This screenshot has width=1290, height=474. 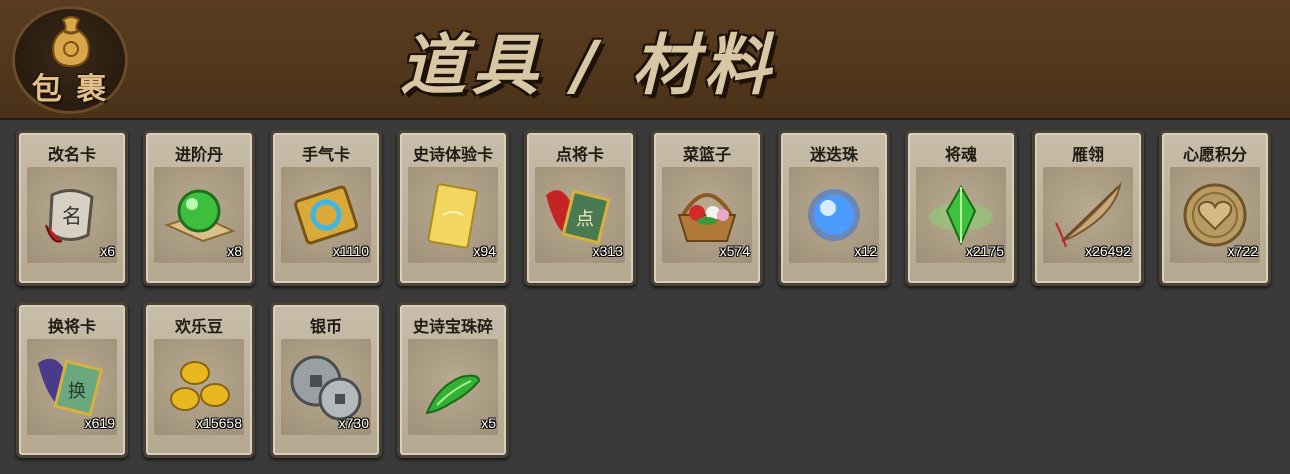 What do you see at coordinates (71, 154) in the screenshot?
I see `item-name: 改名卡` at bounding box center [71, 154].